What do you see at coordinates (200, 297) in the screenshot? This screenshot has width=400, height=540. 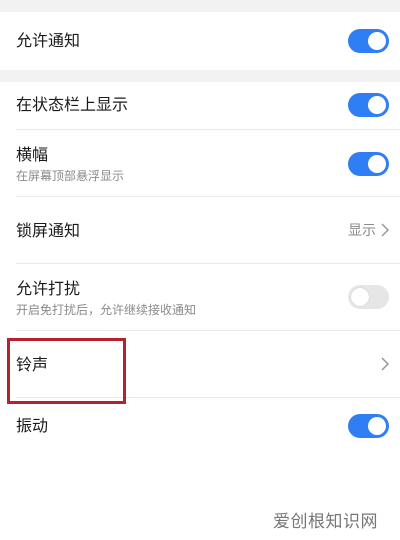 I see `allow-interruptions-row: 允许打扰 开启免打扰后，允许继续接收通知` at bounding box center [200, 297].